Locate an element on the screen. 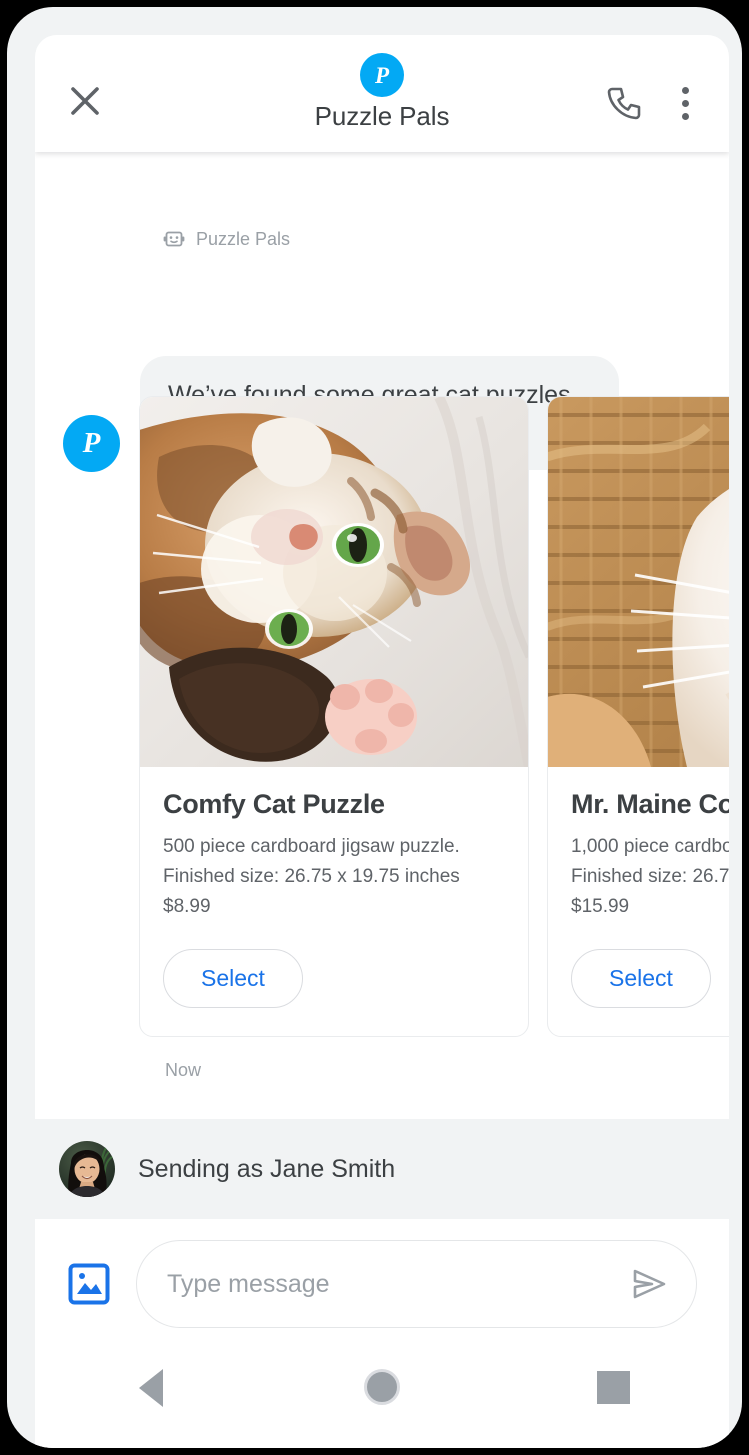  send-icon is located at coordinates (649, 1284).